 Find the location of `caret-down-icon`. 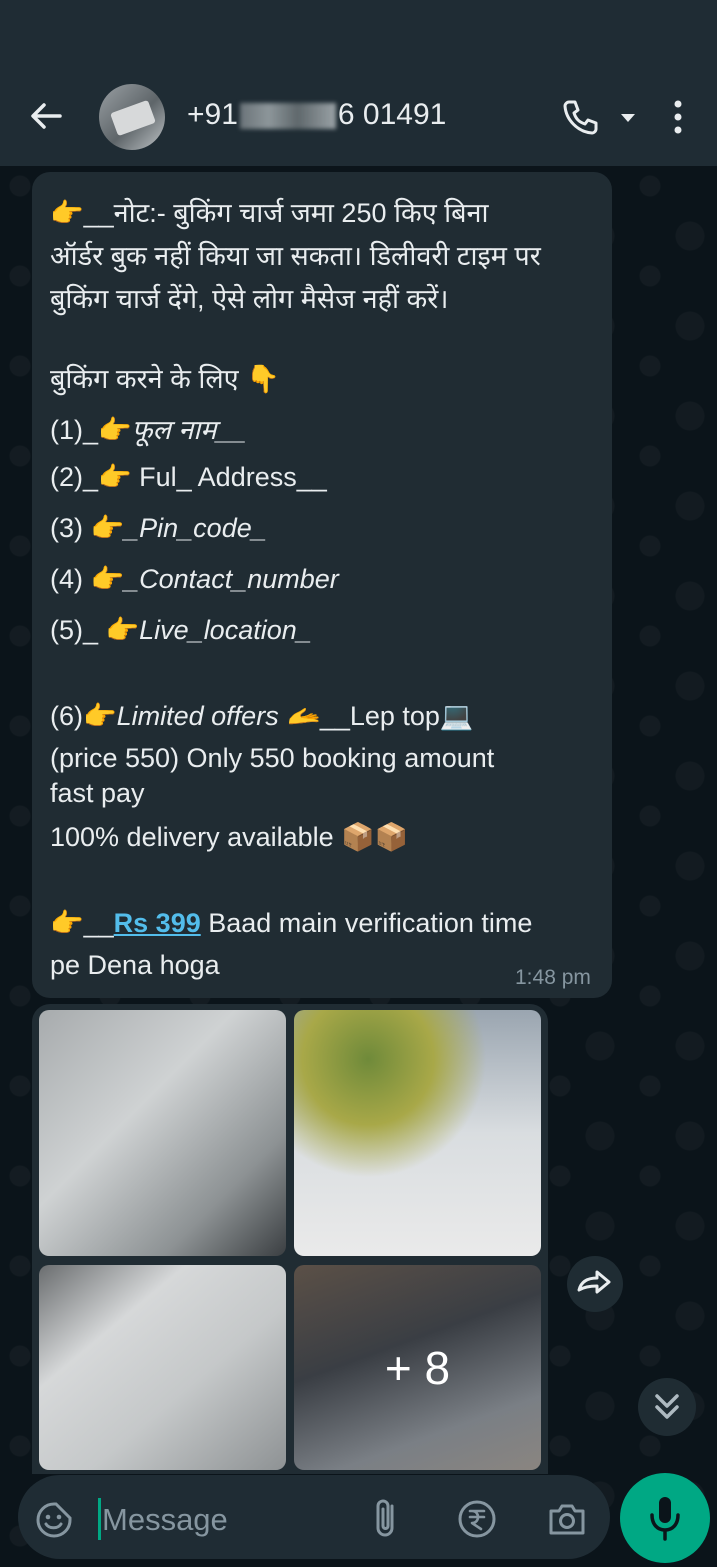

caret-down-icon is located at coordinates (628, 118).